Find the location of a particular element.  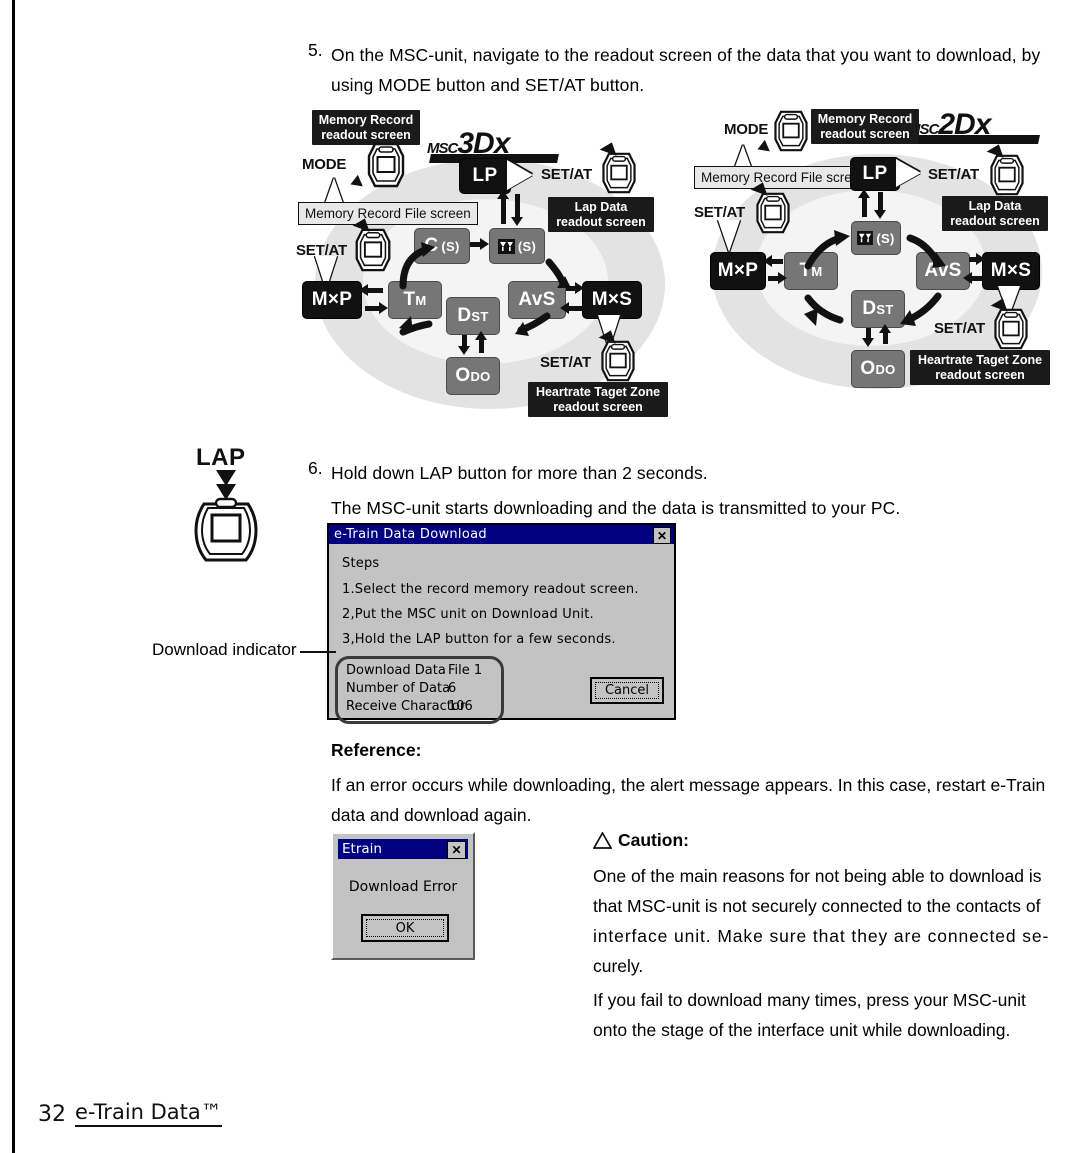

error-dialog: Etrain ✕ Download Error OK is located at coordinates (403, 896).